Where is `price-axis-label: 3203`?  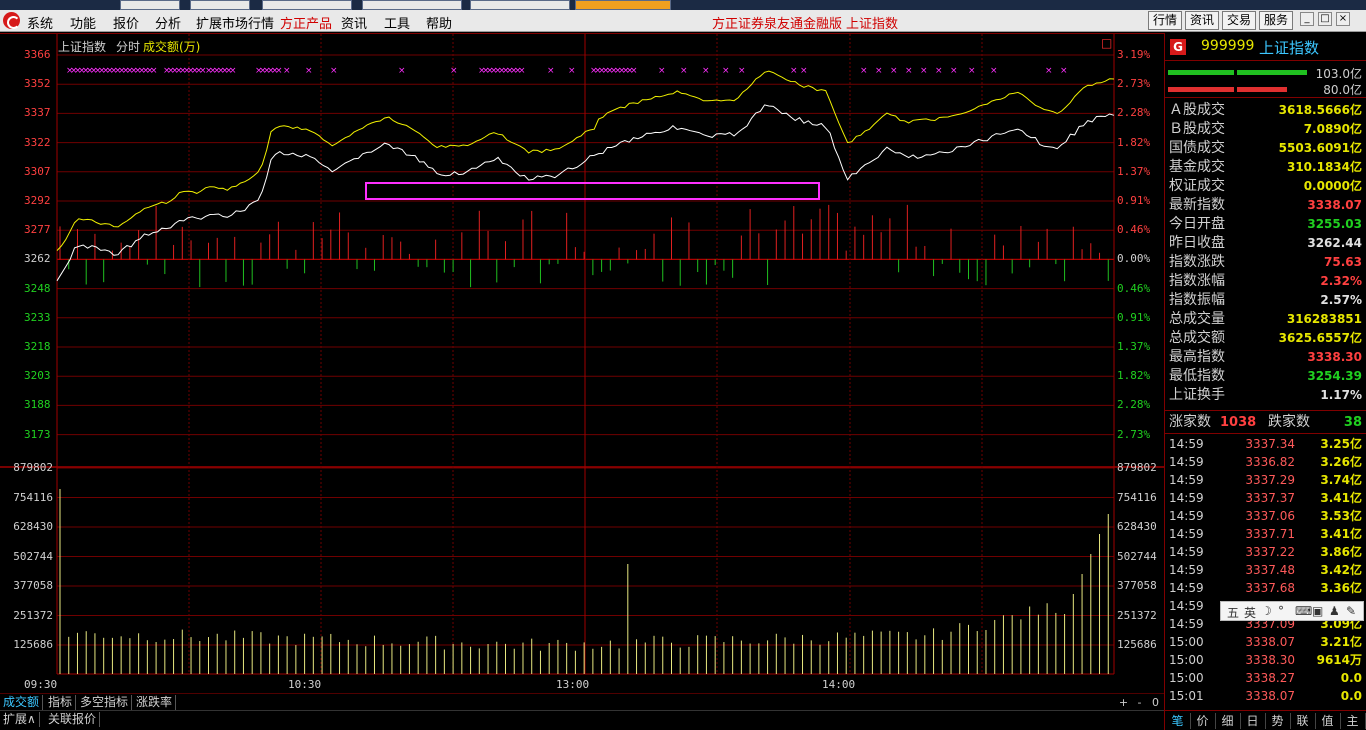 price-axis-label: 3203 is located at coordinates (37, 376).